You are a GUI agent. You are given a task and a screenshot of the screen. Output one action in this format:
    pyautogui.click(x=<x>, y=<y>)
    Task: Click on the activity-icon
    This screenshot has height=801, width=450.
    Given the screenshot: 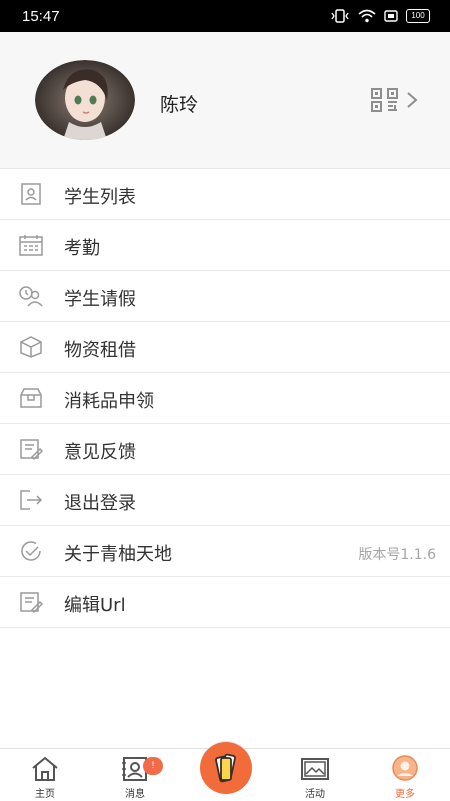 What is the action you would take?
    pyautogui.click(x=315, y=769)
    